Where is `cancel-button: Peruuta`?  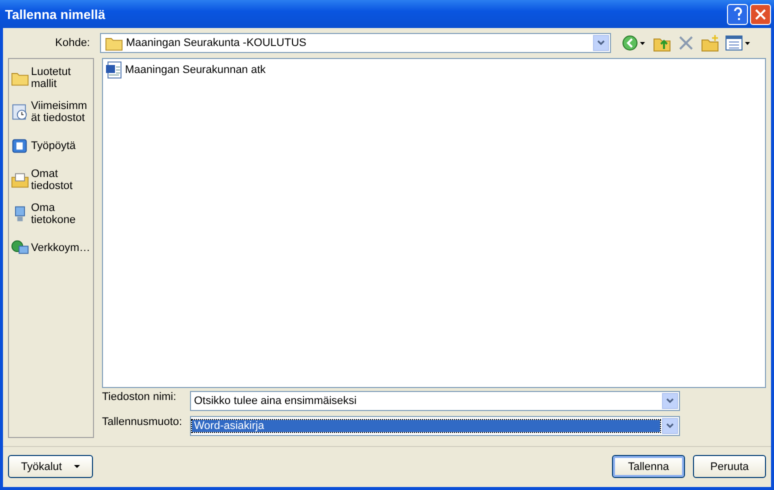
cancel-button: Peruuta is located at coordinates (729, 466).